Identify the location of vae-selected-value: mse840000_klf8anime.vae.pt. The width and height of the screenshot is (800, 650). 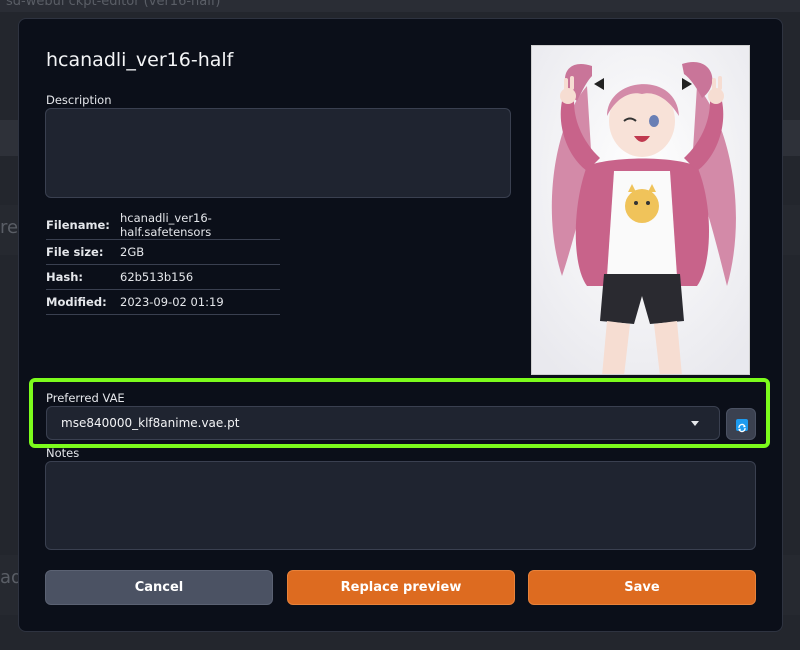
(150, 423).